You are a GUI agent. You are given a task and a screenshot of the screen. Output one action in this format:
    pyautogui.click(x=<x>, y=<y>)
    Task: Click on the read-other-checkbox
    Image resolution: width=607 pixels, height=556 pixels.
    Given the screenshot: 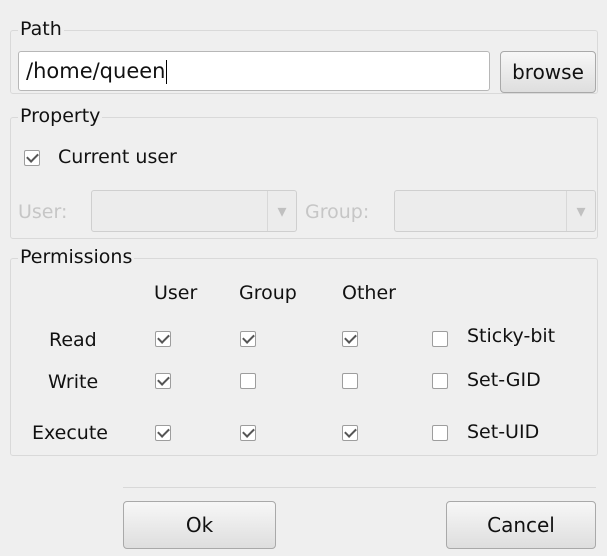 What is the action you would take?
    pyautogui.click(x=350, y=339)
    